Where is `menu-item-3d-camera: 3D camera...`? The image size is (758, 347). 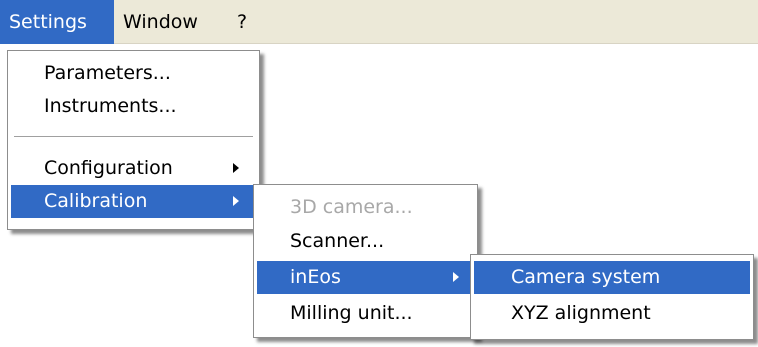
menu-item-3d-camera: 3D camera... is located at coordinates (365, 207).